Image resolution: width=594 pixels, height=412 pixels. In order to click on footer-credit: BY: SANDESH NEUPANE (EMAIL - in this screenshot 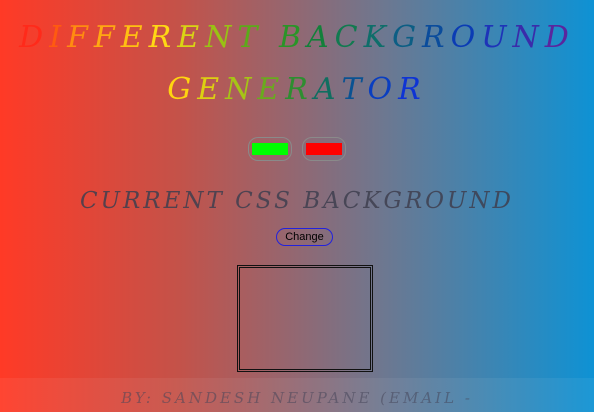, I will do `click(297, 398)`.